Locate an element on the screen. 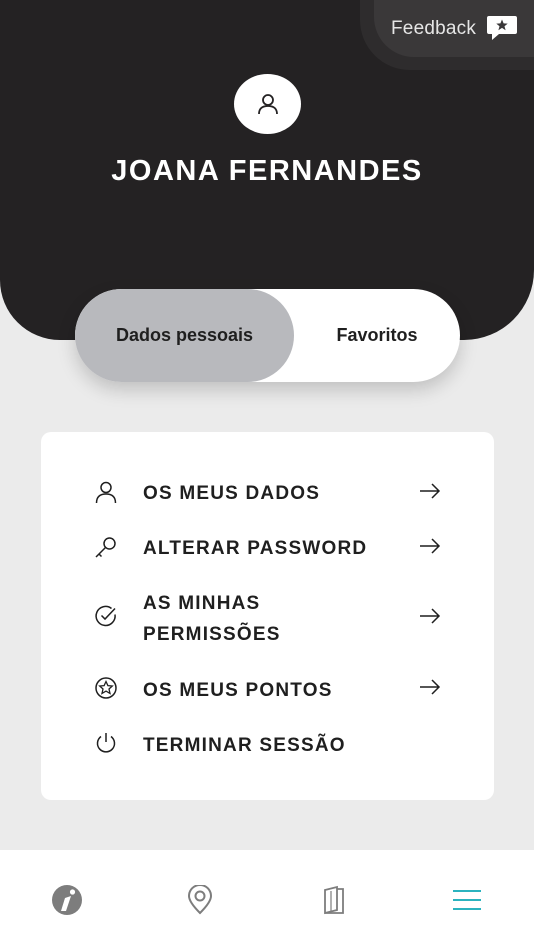 This screenshot has width=534, height=950. book-icon is located at coordinates (333, 900).